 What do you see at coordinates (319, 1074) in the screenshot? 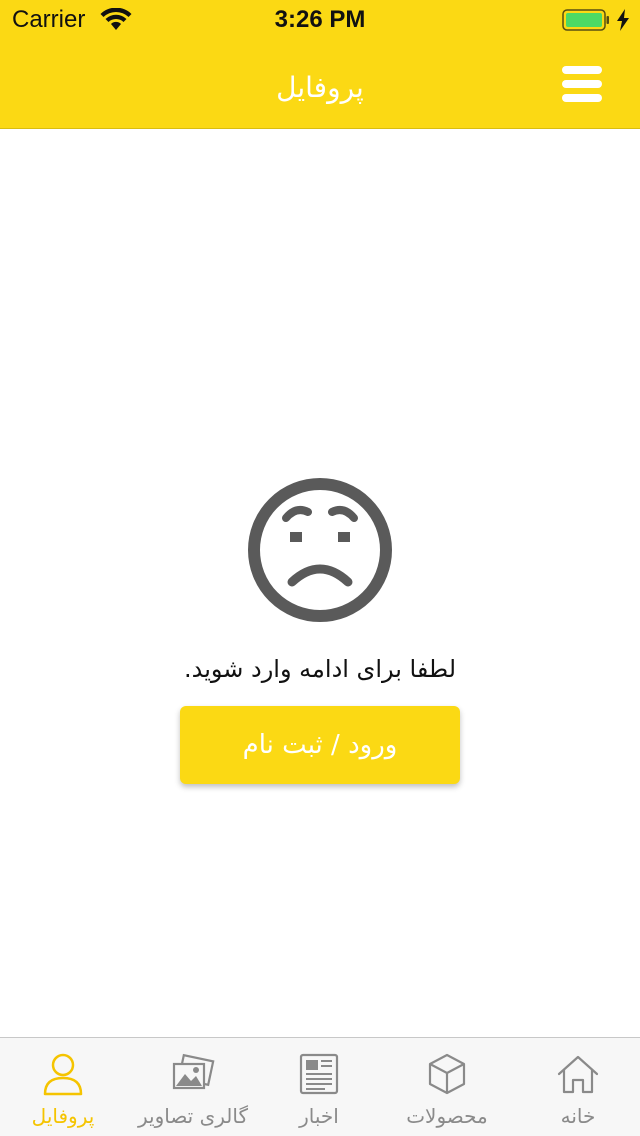
I see `newspaper-icon` at bounding box center [319, 1074].